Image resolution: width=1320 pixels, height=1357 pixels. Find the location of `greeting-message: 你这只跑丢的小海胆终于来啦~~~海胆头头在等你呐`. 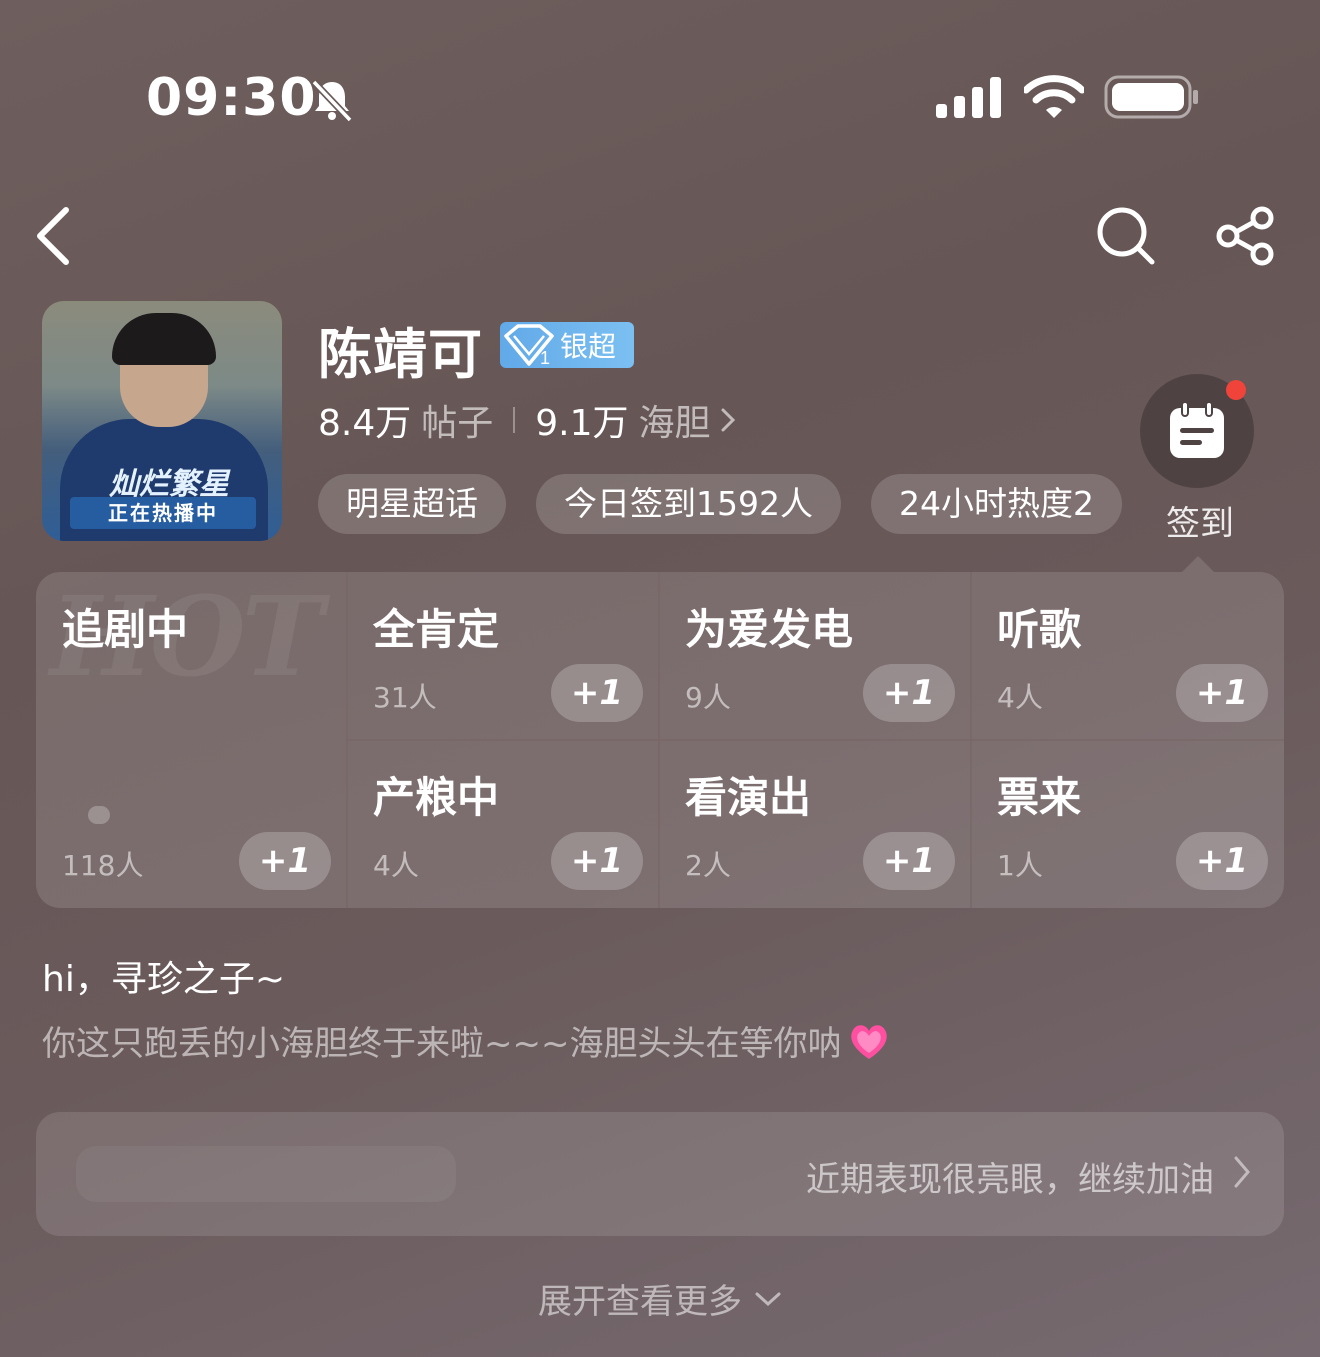

greeting-message: 你这只跑丢的小海胆终于来啦~~~海胆头头在等你呐 is located at coordinates (466, 1040).